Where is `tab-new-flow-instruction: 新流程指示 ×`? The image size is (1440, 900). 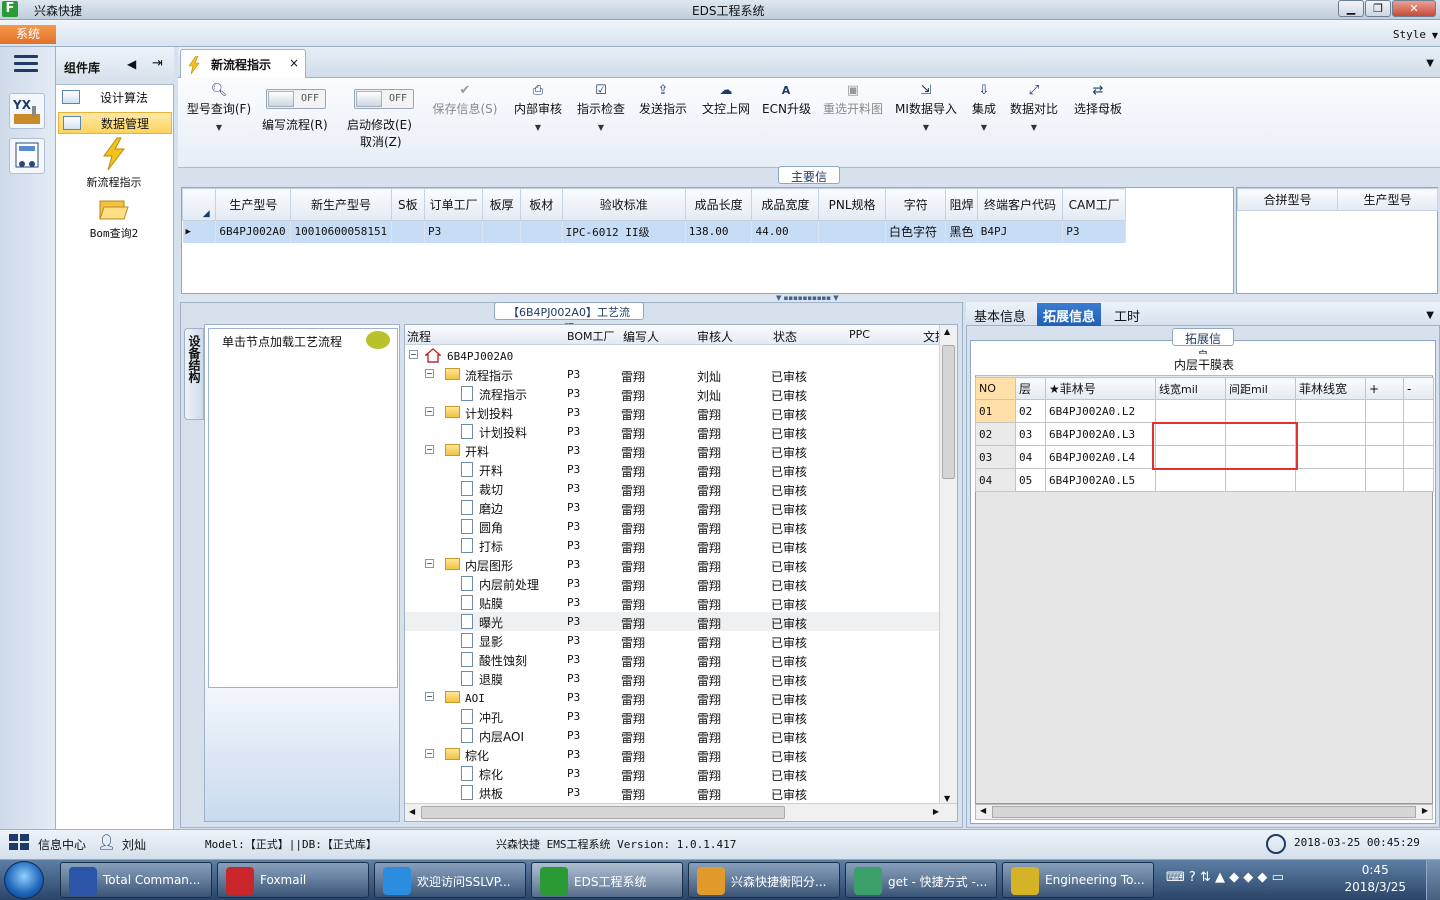
tab-new-flow-instruction: 新流程指示 × is located at coordinates (243, 64).